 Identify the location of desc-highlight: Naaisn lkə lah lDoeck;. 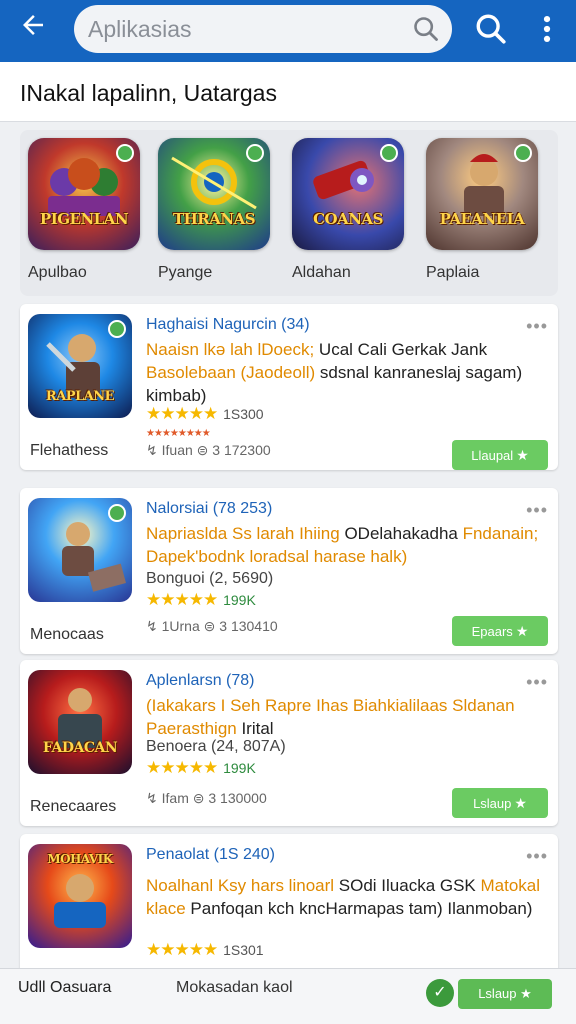
(230, 349).